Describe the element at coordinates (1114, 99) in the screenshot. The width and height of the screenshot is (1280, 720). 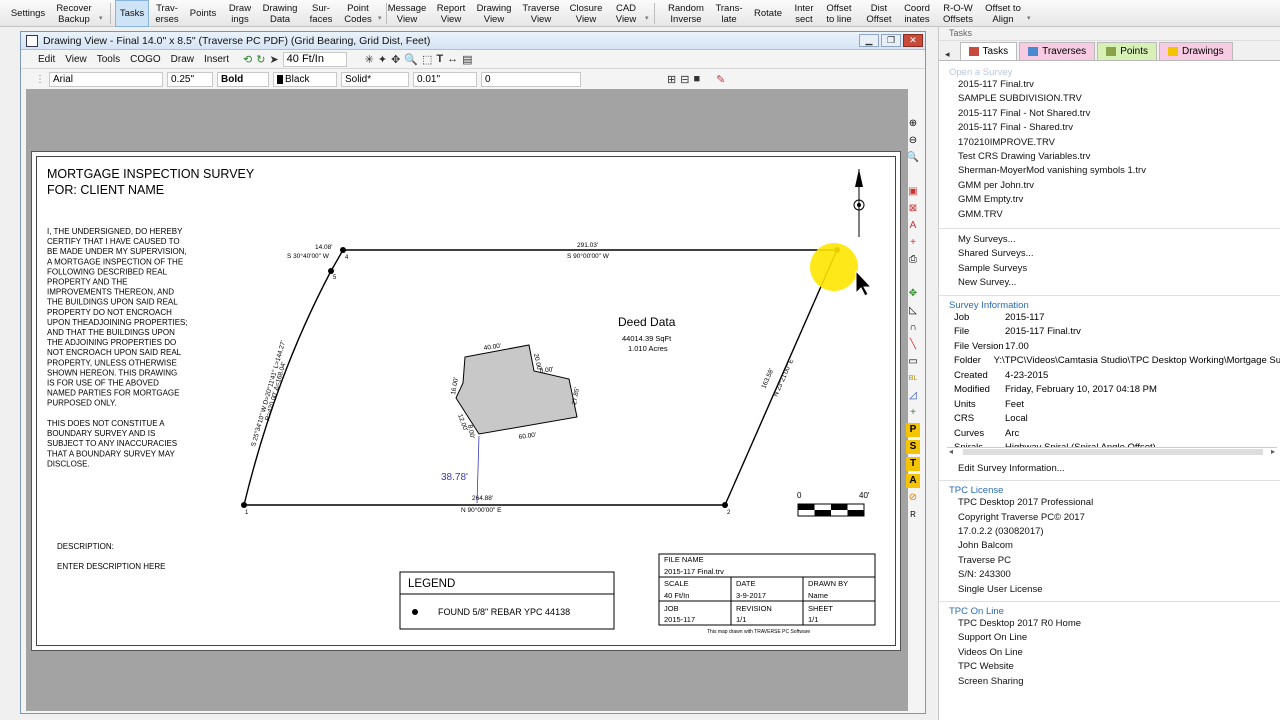
I see `recent-file-item: SAMPLE SUBDIVISION.TRV` at that location.